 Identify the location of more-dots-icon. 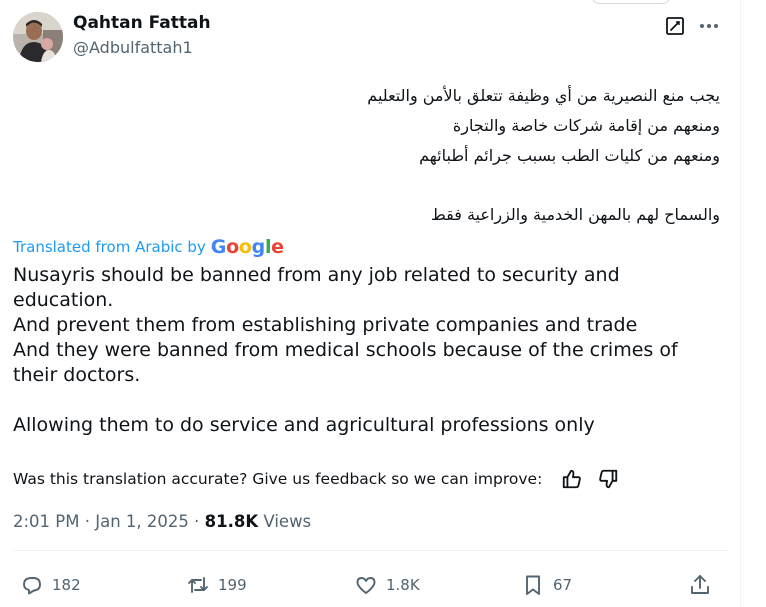
(709, 26).